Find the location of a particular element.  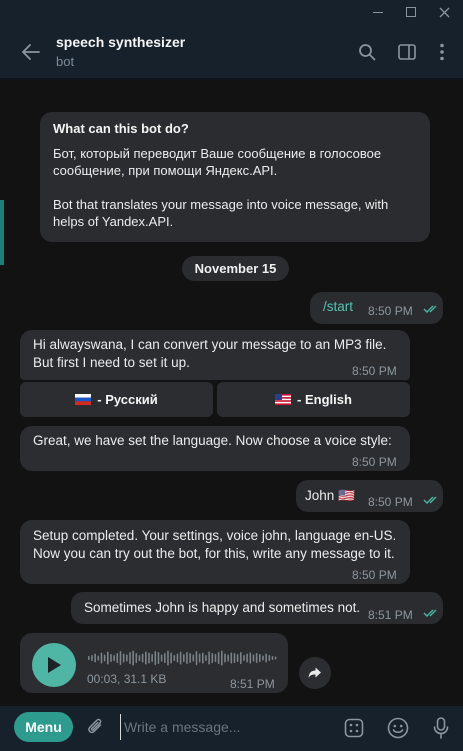

back-arrow-icon is located at coordinates (31, 52).